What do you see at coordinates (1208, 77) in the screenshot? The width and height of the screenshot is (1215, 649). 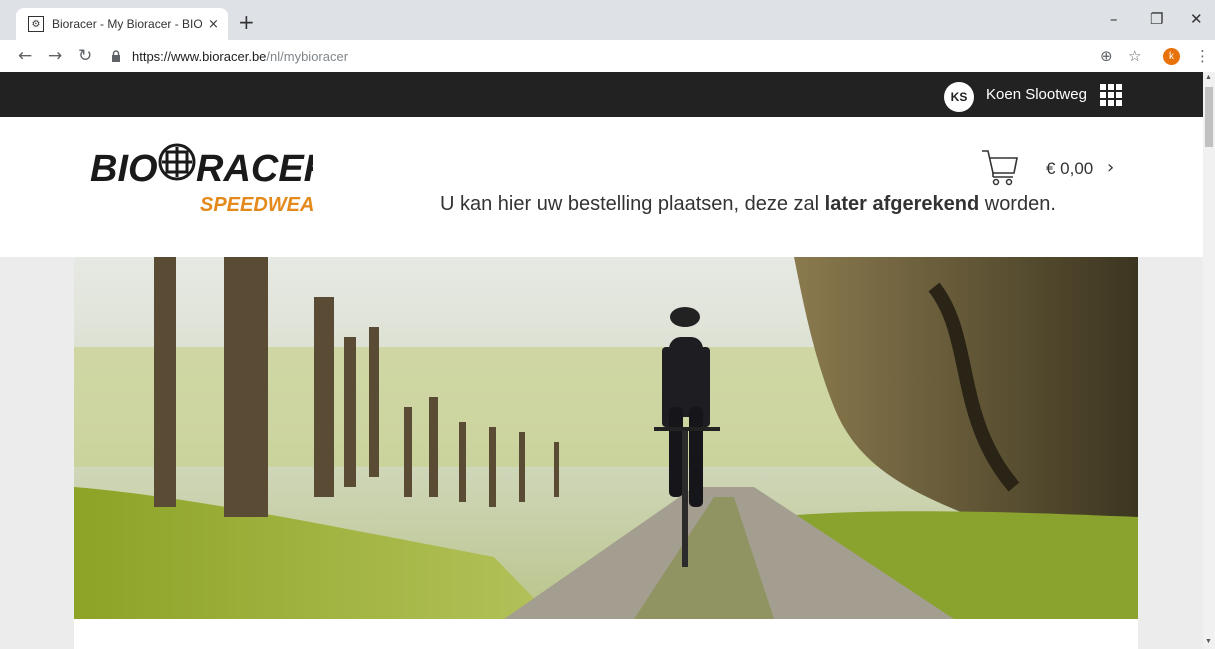 I see `scroll-up-icon: ▲` at bounding box center [1208, 77].